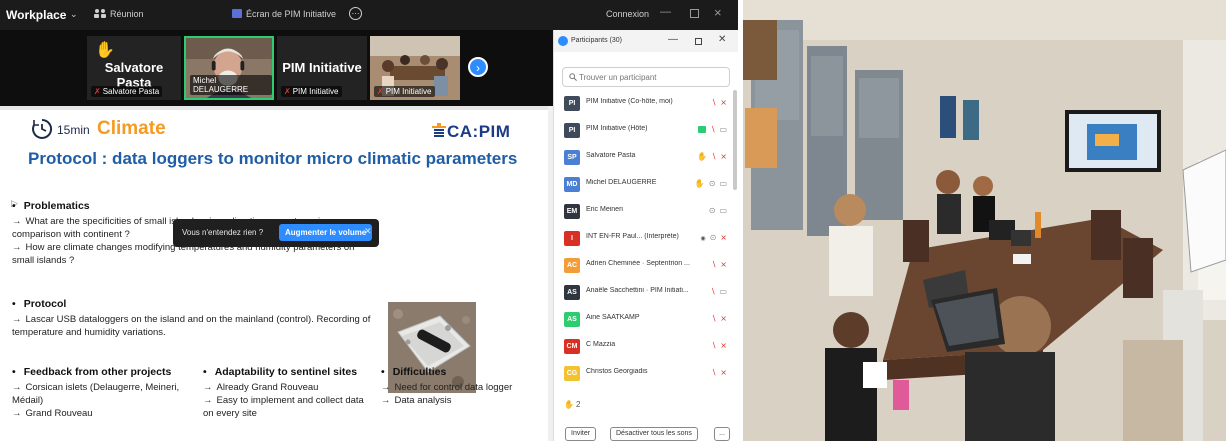 The width and height of the screenshot is (1226, 441). I want to click on raised-hands-count: ✋ 2, so click(572, 404).